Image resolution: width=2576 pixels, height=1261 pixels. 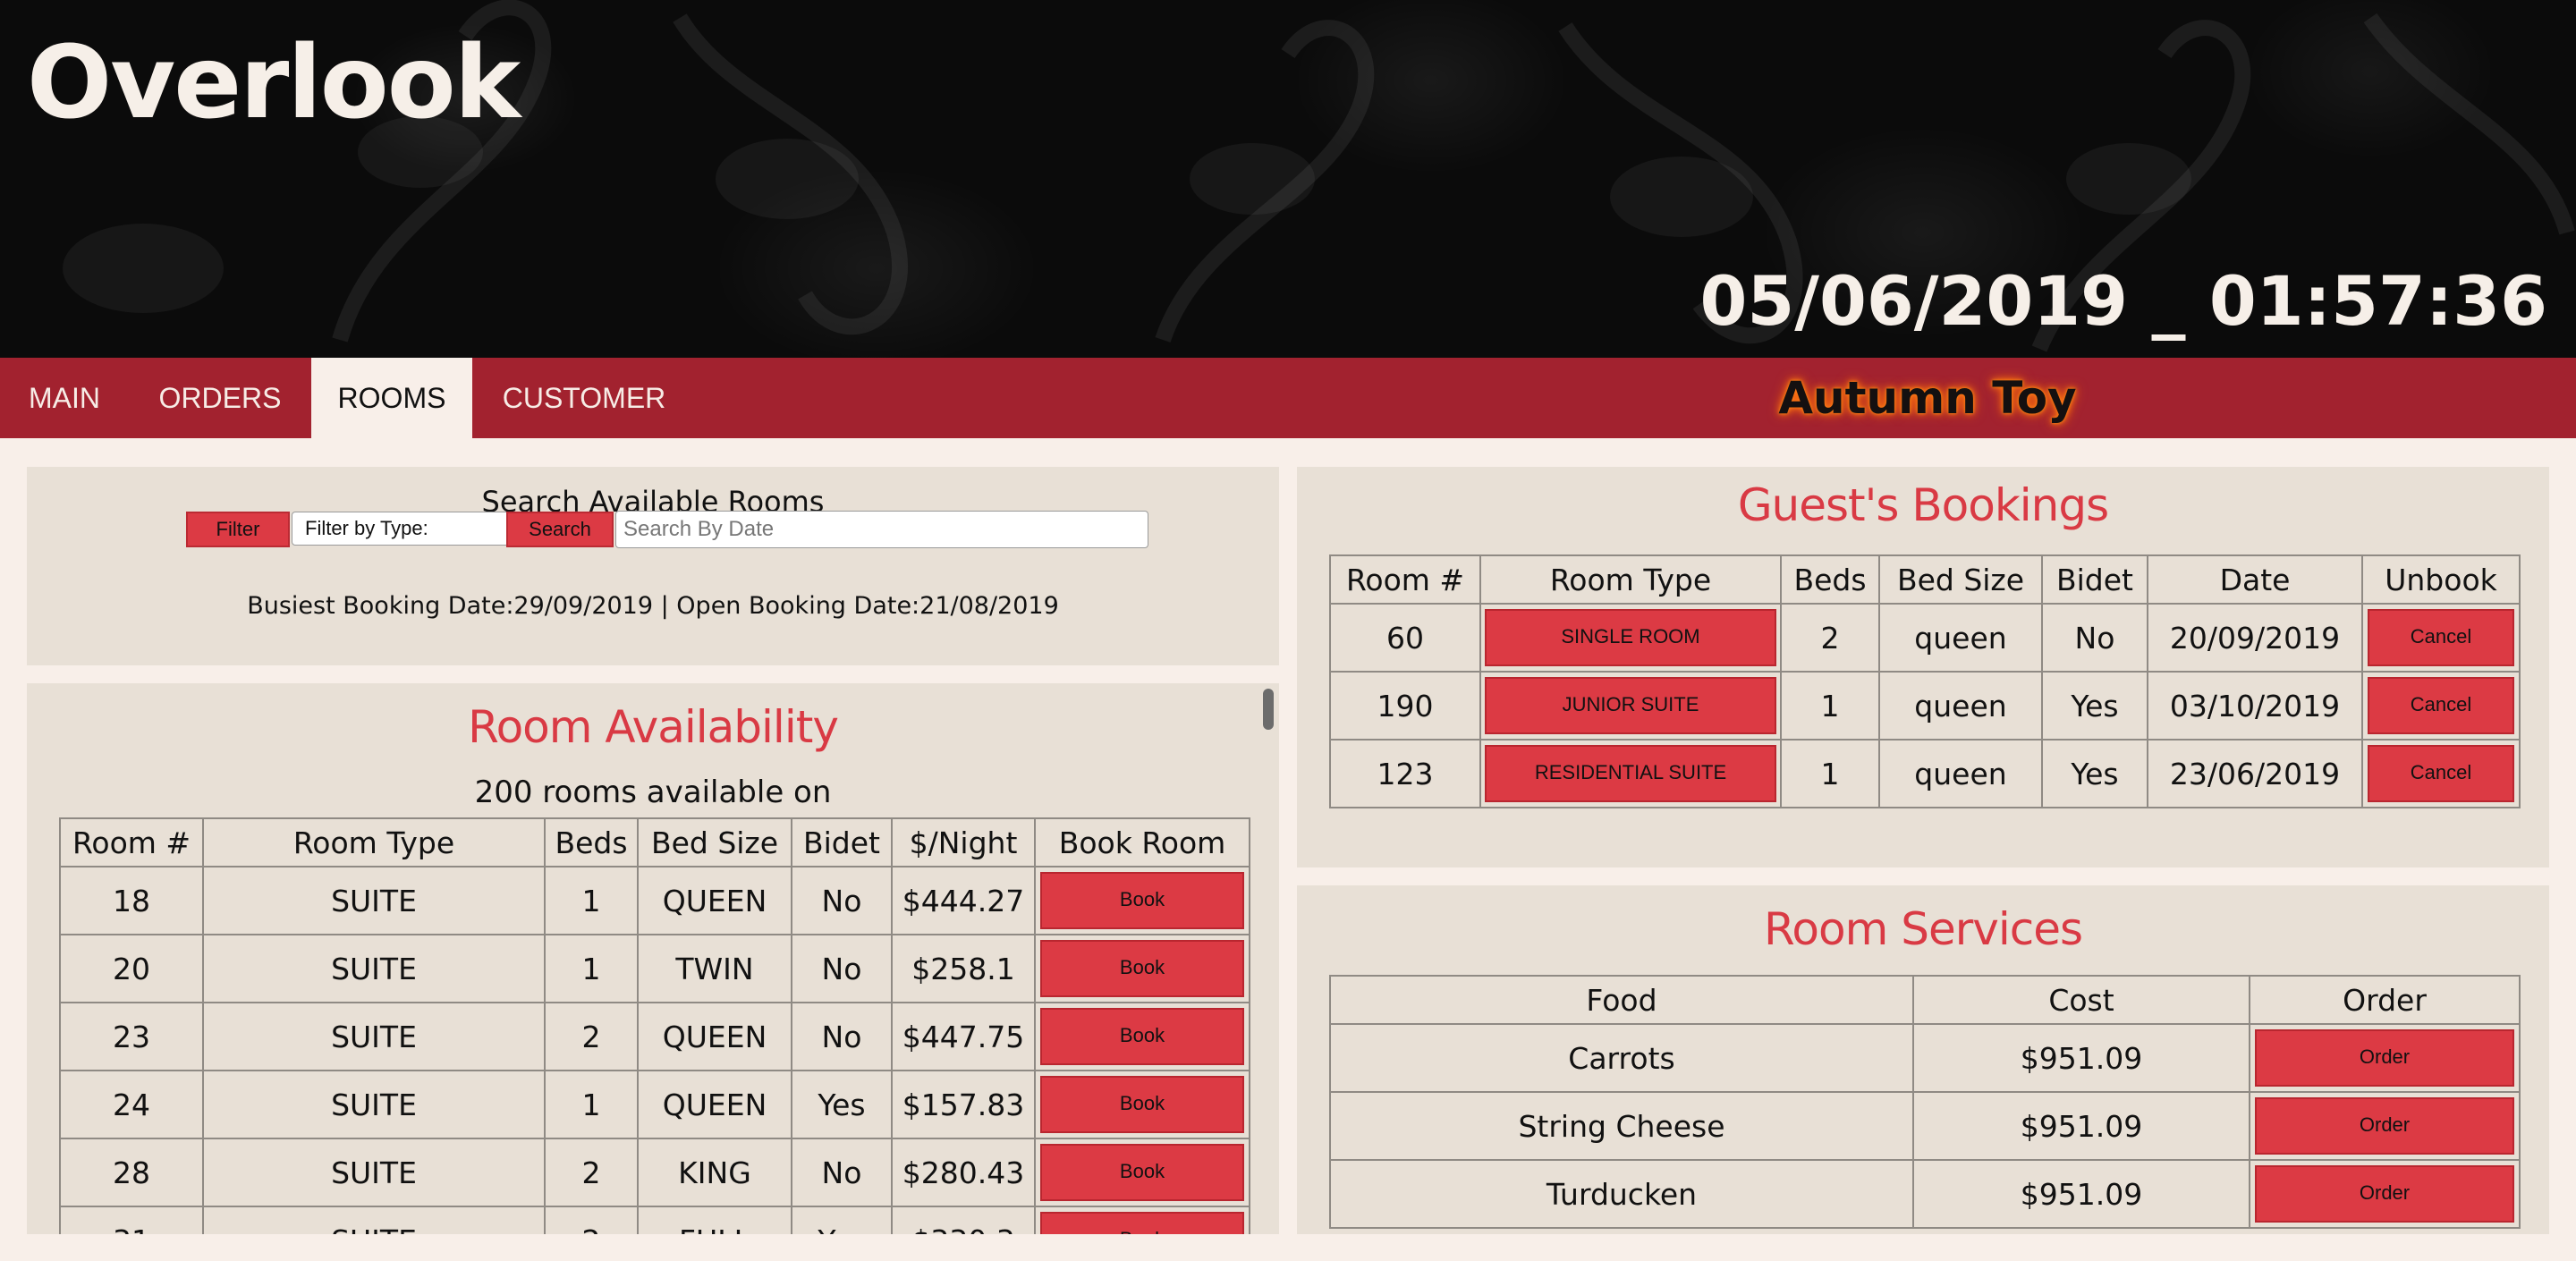 What do you see at coordinates (1630, 773) in the screenshot?
I see `room-type-cell: RESIDENTIAL SUITE` at bounding box center [1630, 773].